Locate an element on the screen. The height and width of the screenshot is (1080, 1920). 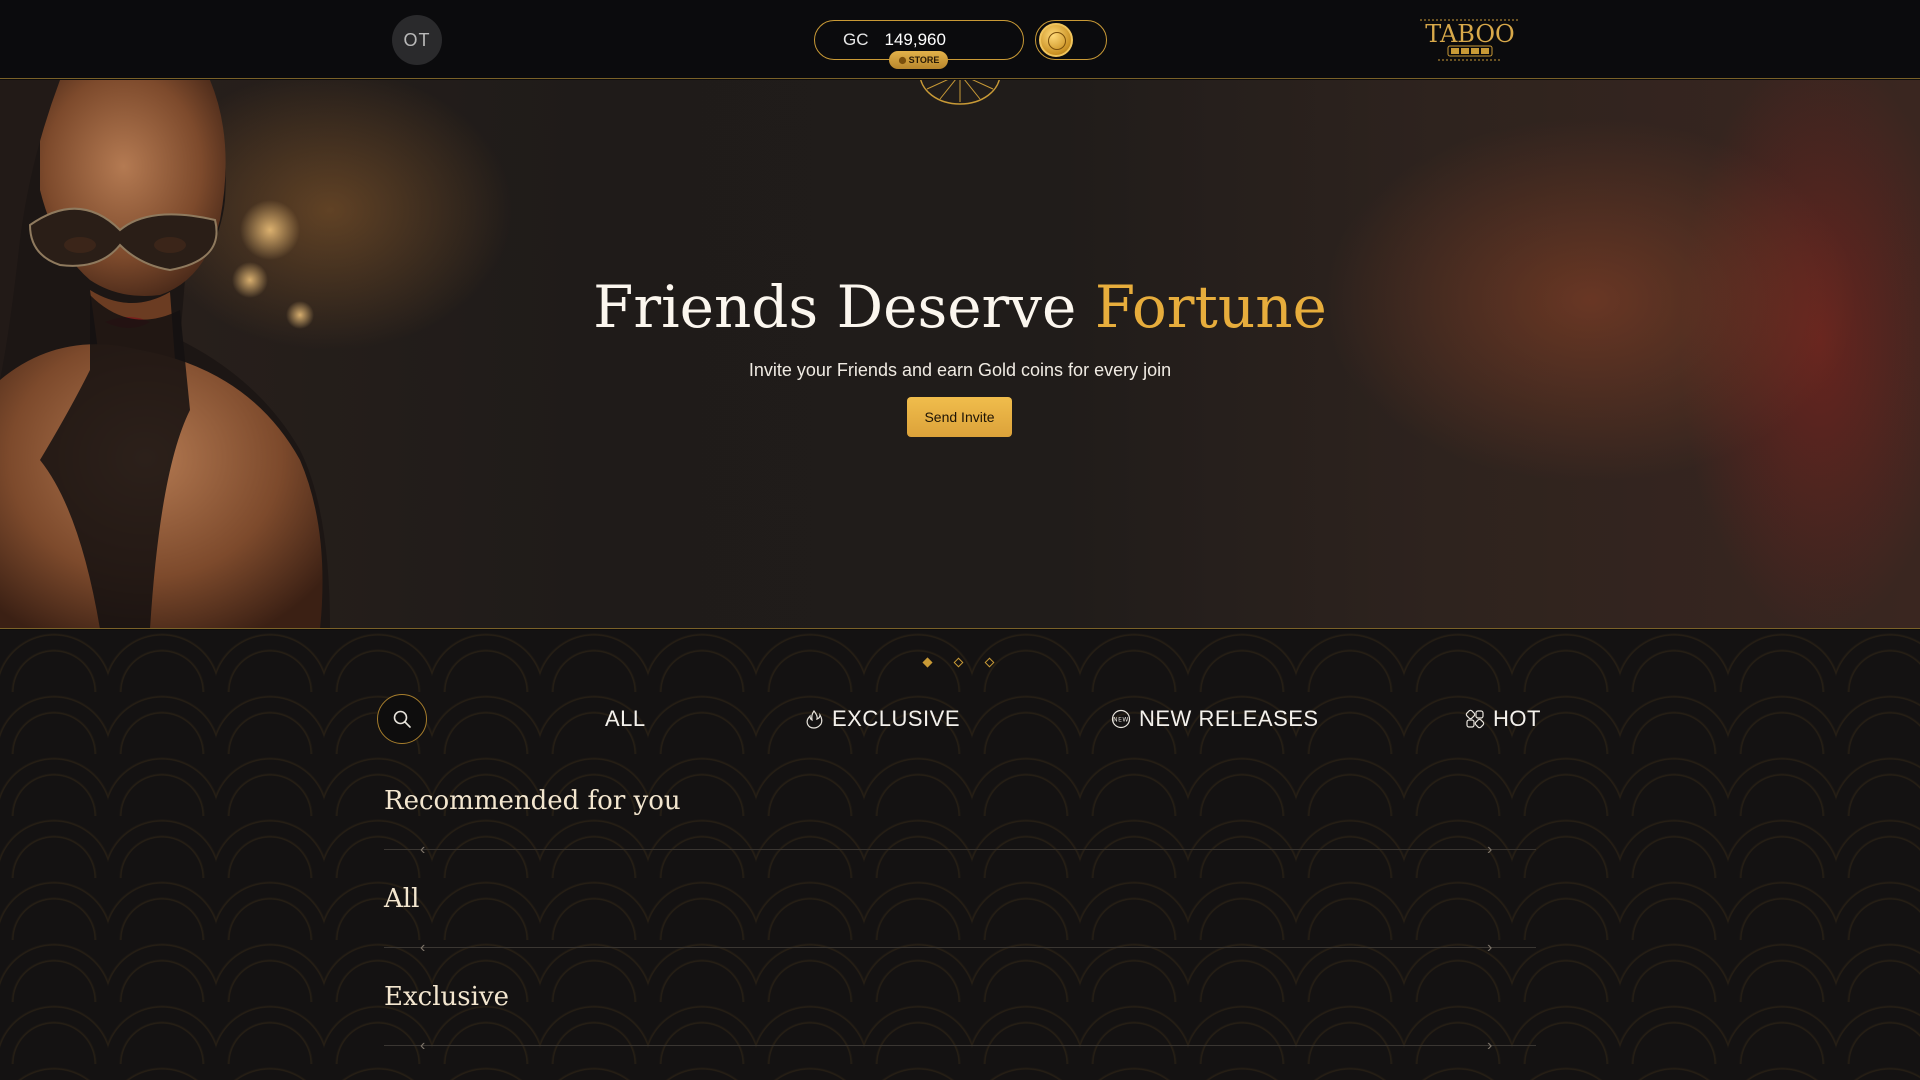
store-label: STORE is located at coordinates (924, 60).